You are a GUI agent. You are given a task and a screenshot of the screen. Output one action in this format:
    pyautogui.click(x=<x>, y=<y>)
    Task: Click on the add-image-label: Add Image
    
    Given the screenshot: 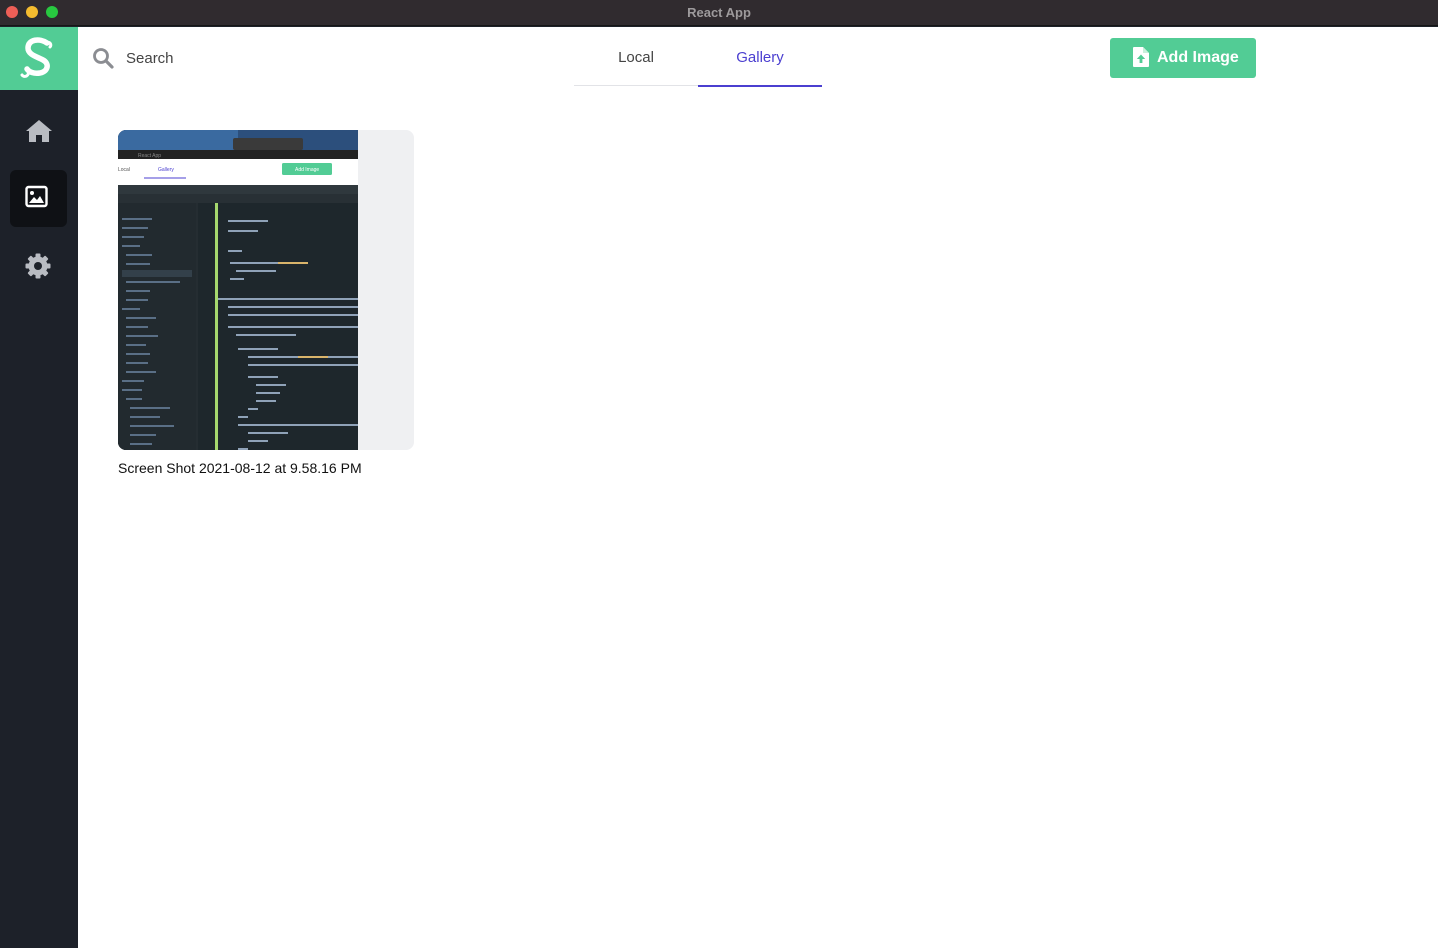 What is the action you would take?
    pyautogui.click(x=1198, y=57)
    